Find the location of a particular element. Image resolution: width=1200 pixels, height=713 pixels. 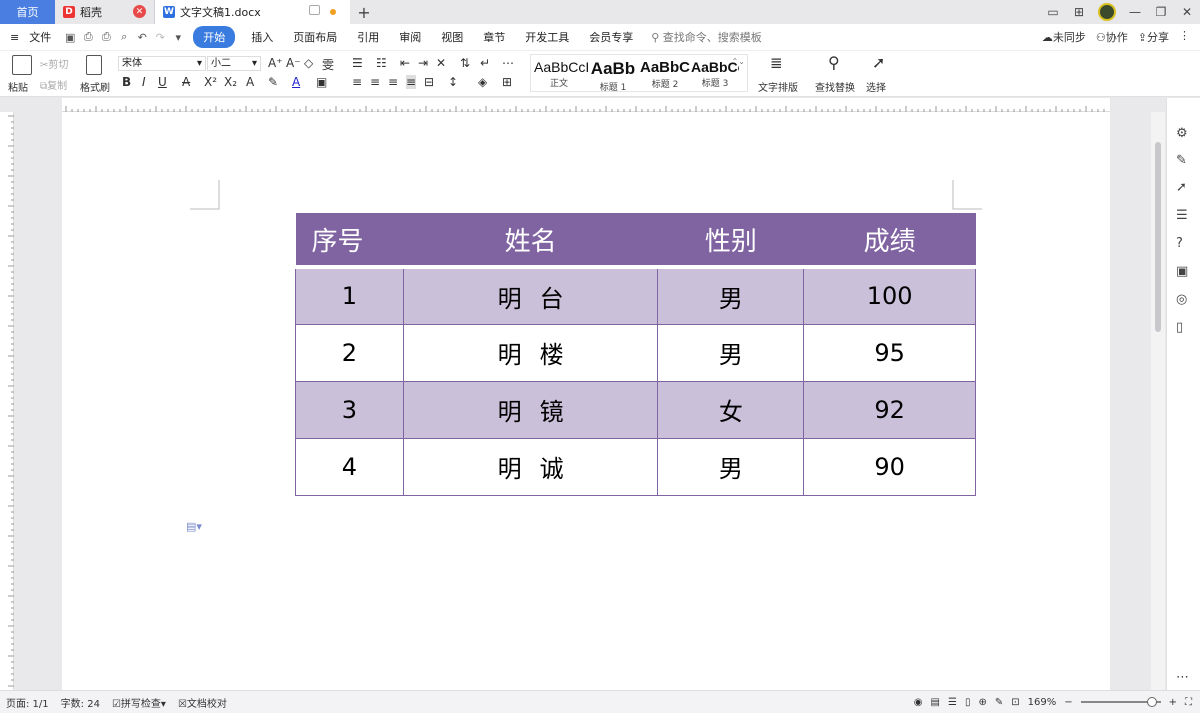

superscript-icon: X² is located at coordinates (210, 82).